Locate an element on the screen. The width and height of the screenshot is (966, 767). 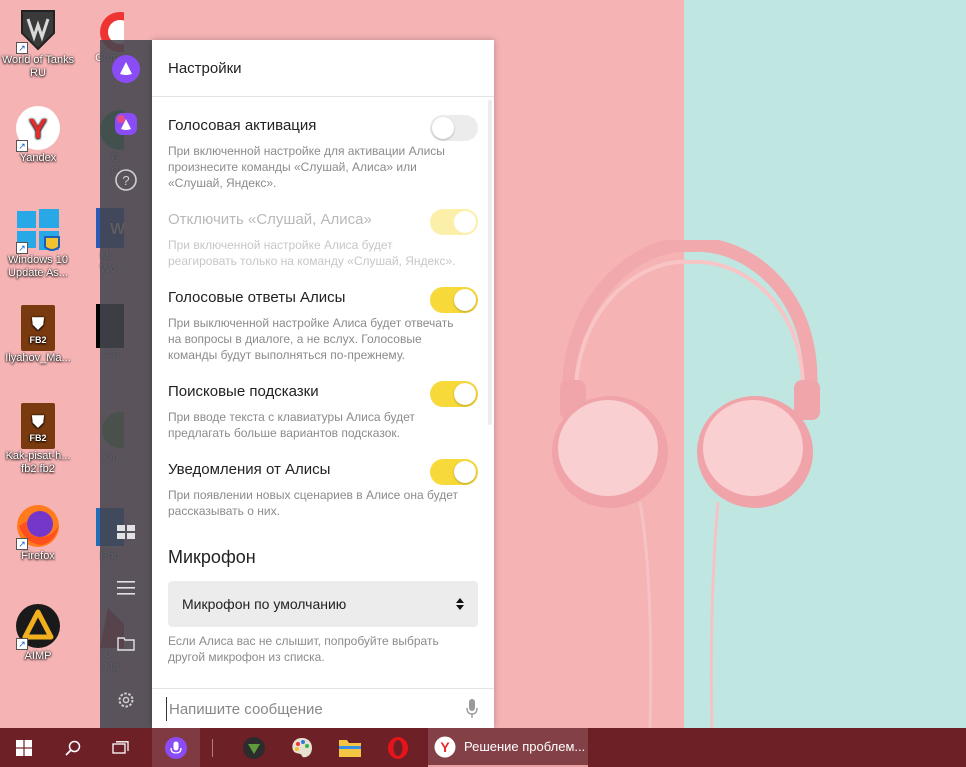
menu-button is located at coordinates (126, 588).